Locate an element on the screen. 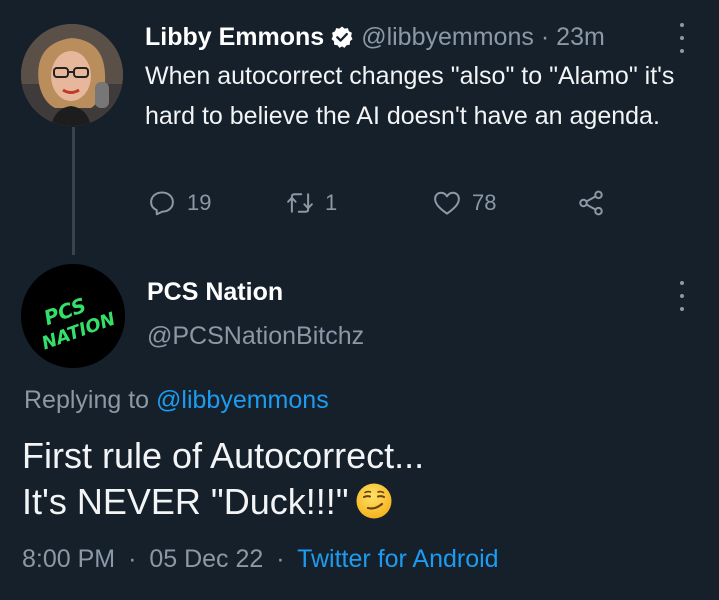 This screenshot has height=600, width=719. reply-text-line2: It's NEVER "Duck!!!" is located at coordinates (185, 501).